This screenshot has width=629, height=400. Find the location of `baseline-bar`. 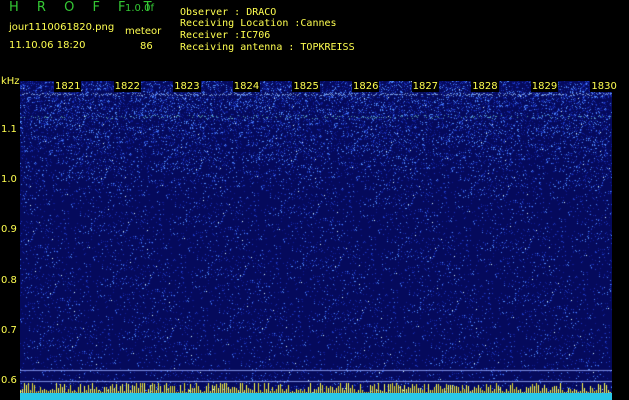

baseline-bar is located at coordinates (316, 396).